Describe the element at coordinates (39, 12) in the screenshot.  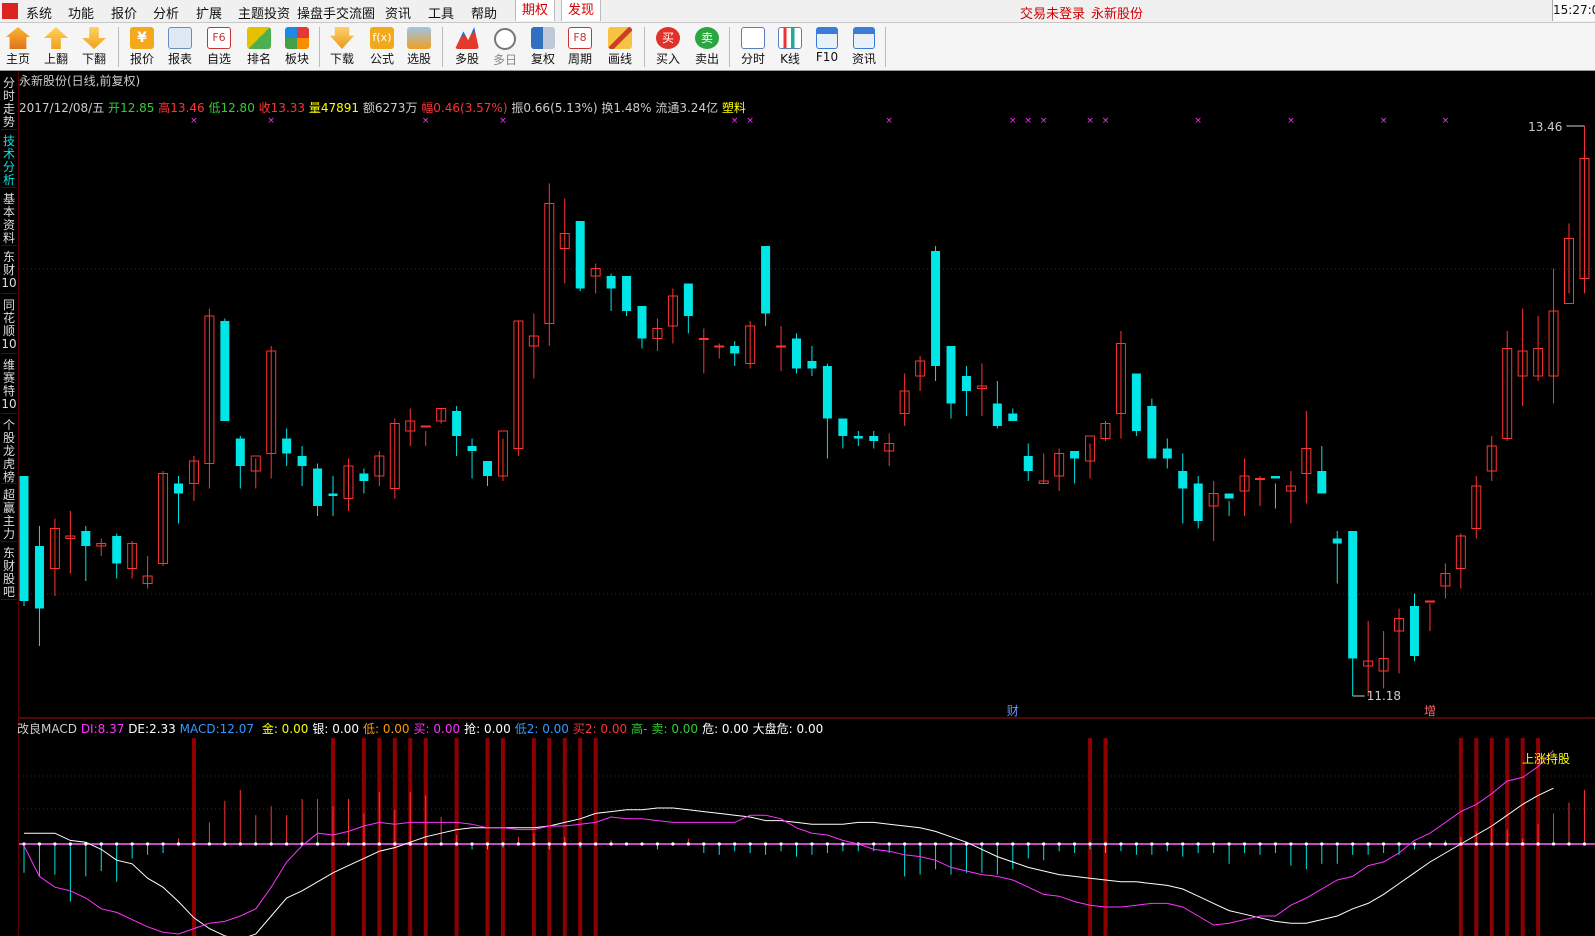
I see `menu-item-system: 系统` at that location.